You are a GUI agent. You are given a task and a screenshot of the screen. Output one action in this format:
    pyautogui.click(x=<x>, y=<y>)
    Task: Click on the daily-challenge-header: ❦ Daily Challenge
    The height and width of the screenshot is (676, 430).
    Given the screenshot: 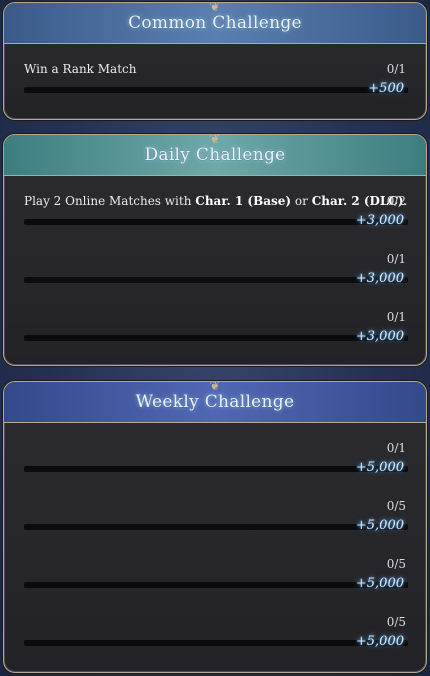 What is the action you would take?
    pyautogui.click(x=215, y=155)
    